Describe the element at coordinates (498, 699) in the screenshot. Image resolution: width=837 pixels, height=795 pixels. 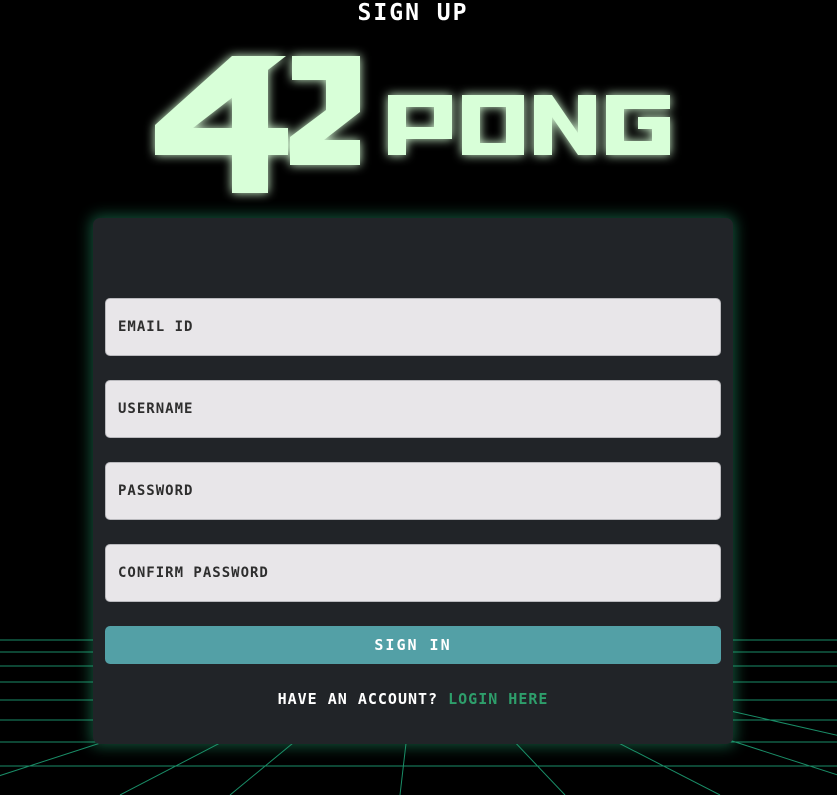
I see `login-here-link: LOGIN HERE` at that location.